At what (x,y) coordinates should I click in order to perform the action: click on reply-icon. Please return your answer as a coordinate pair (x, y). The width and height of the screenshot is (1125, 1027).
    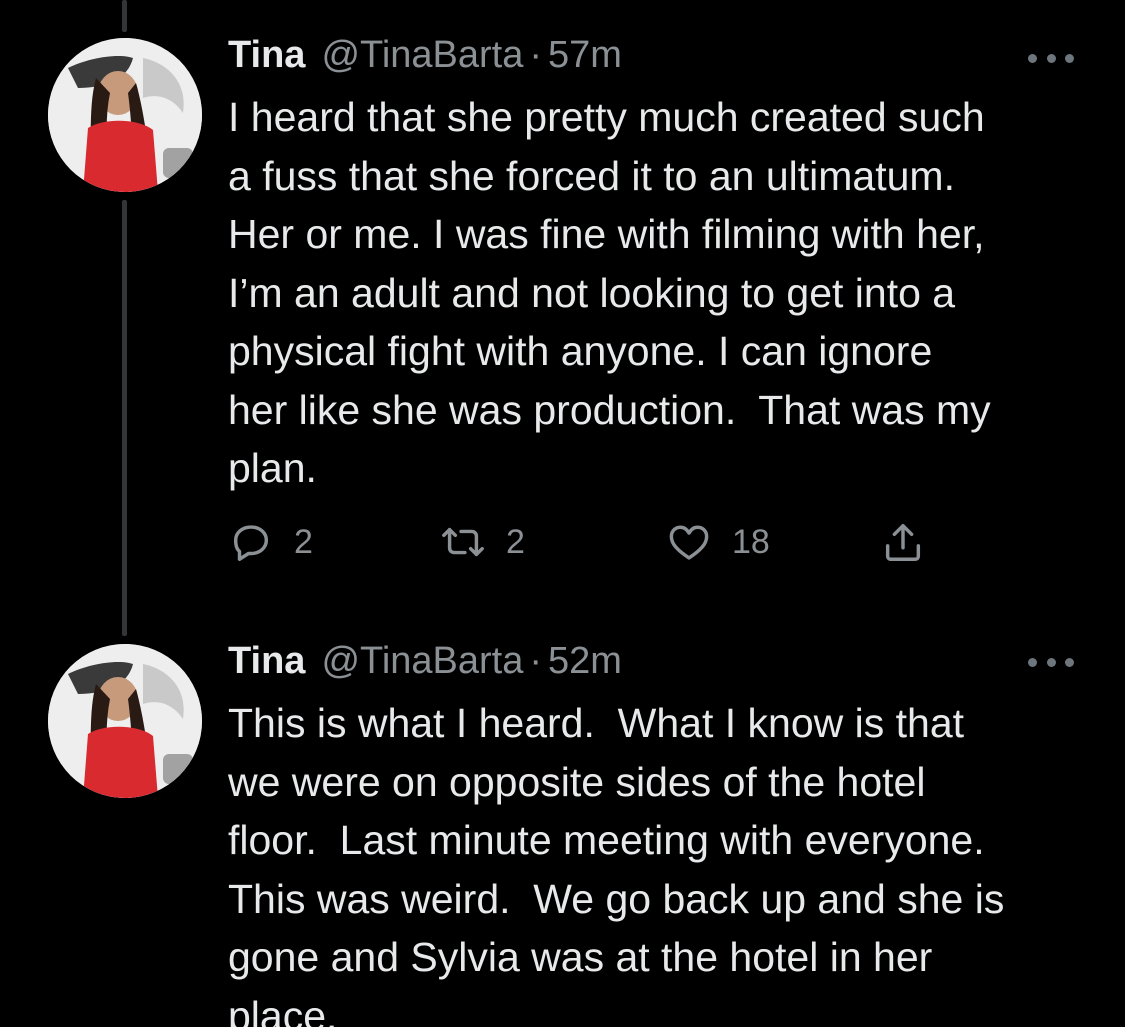
    Looking at the image, I should click on (251, 543).